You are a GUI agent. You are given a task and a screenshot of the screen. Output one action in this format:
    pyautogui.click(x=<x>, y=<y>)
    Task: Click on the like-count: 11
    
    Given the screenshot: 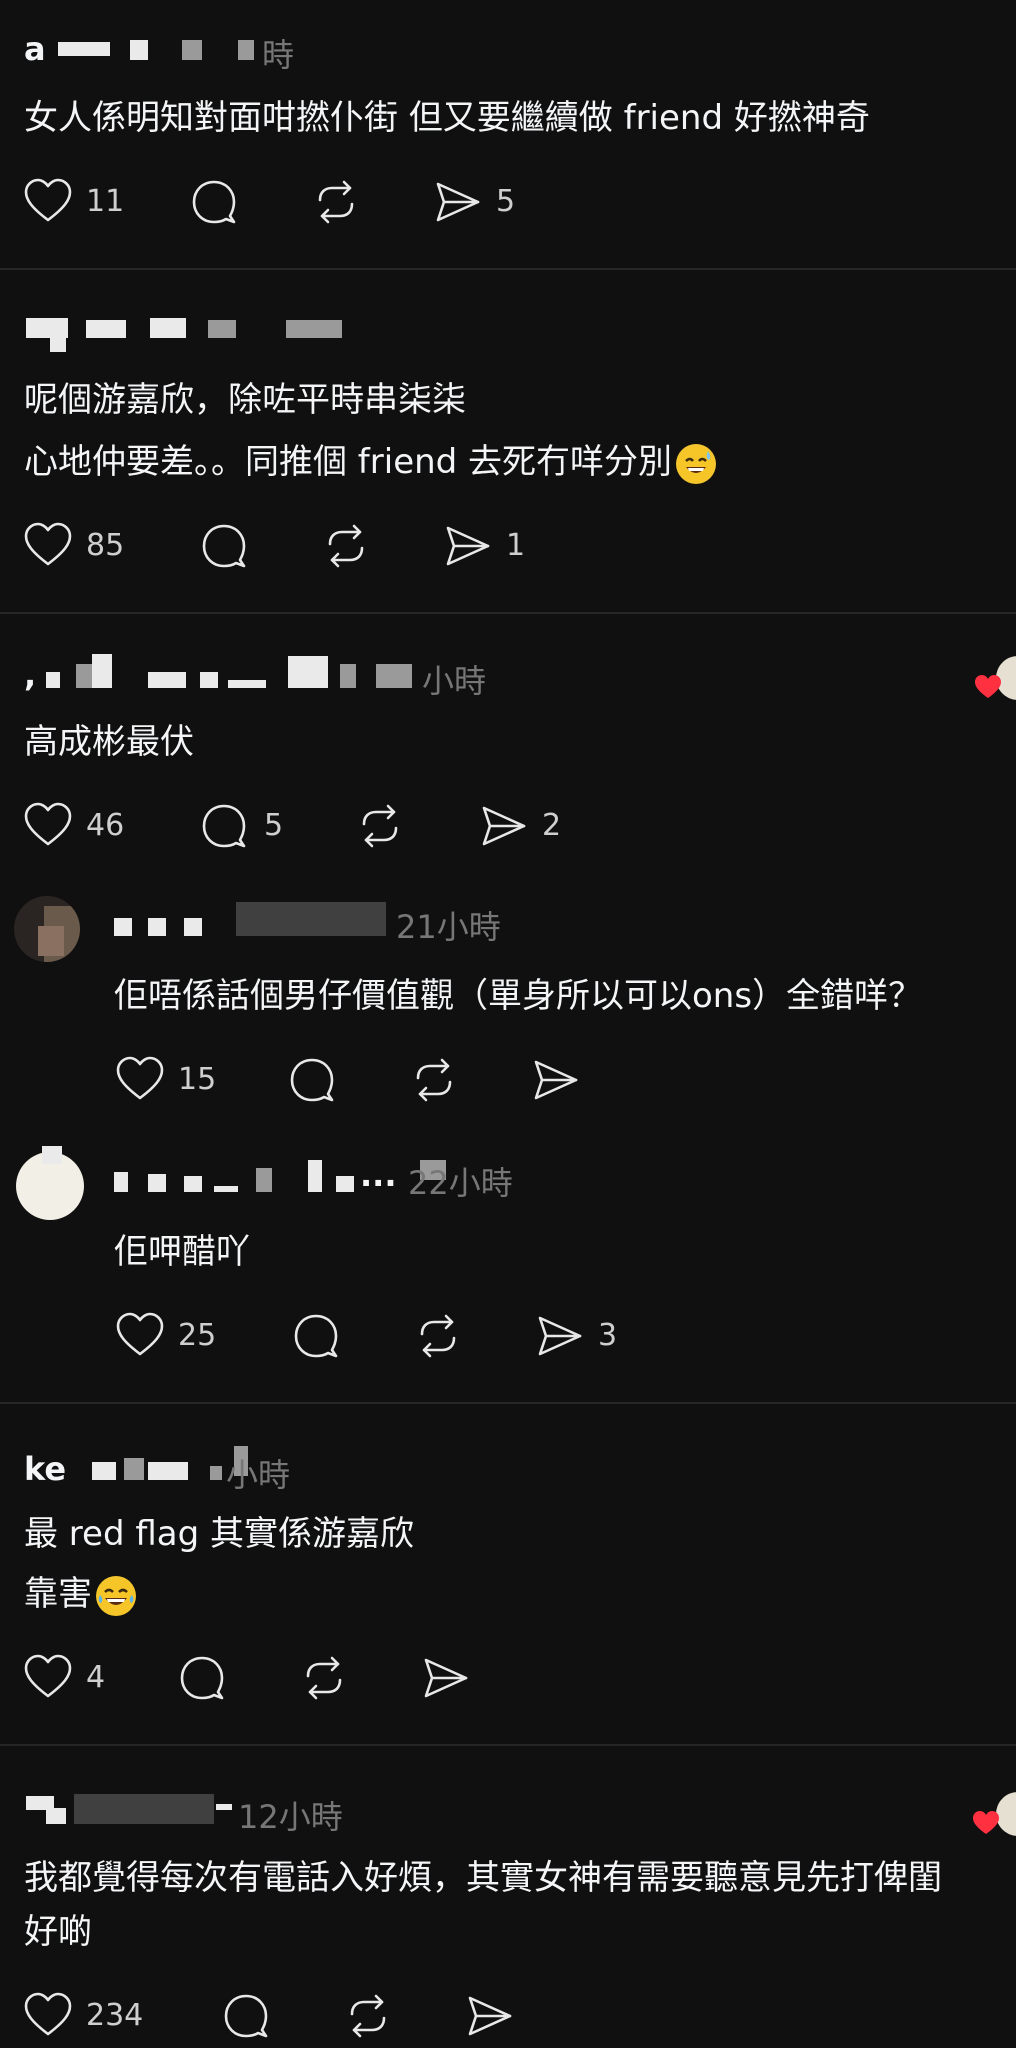 What is the action you would take?
    pyautogui.click(x=105, y=201)
    